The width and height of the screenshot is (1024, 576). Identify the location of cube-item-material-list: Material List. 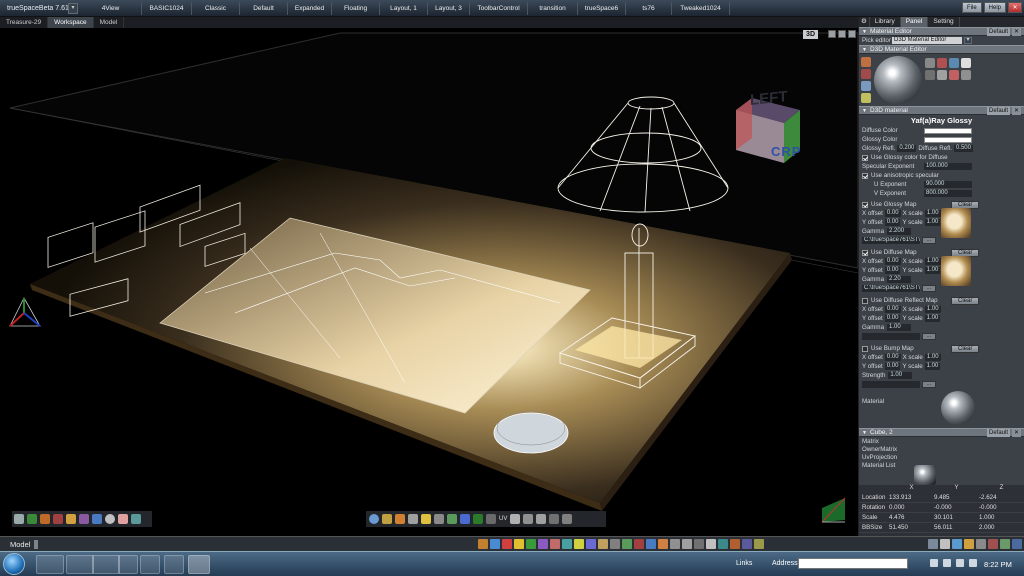
(941, 465).